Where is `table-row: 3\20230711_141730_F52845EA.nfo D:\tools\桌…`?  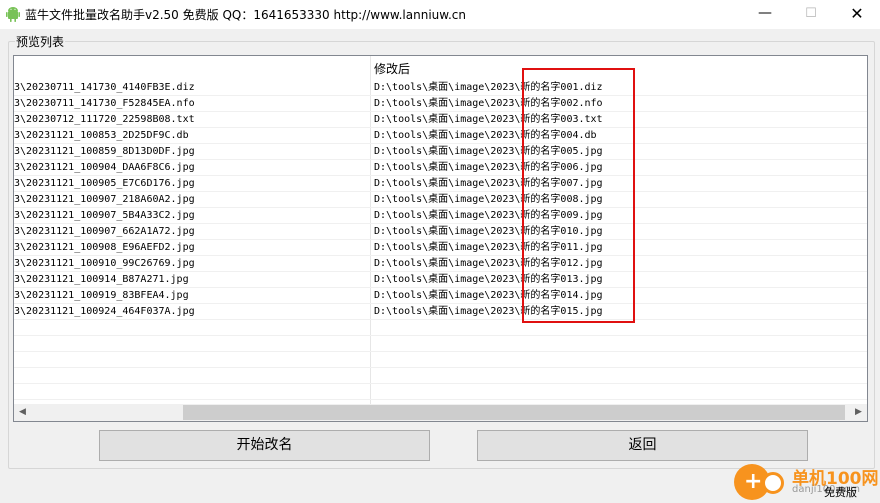
table-row: 3\20230711_141730_F52845EA.nfo D:\tools\桌… is located at coordinates (440, 104).